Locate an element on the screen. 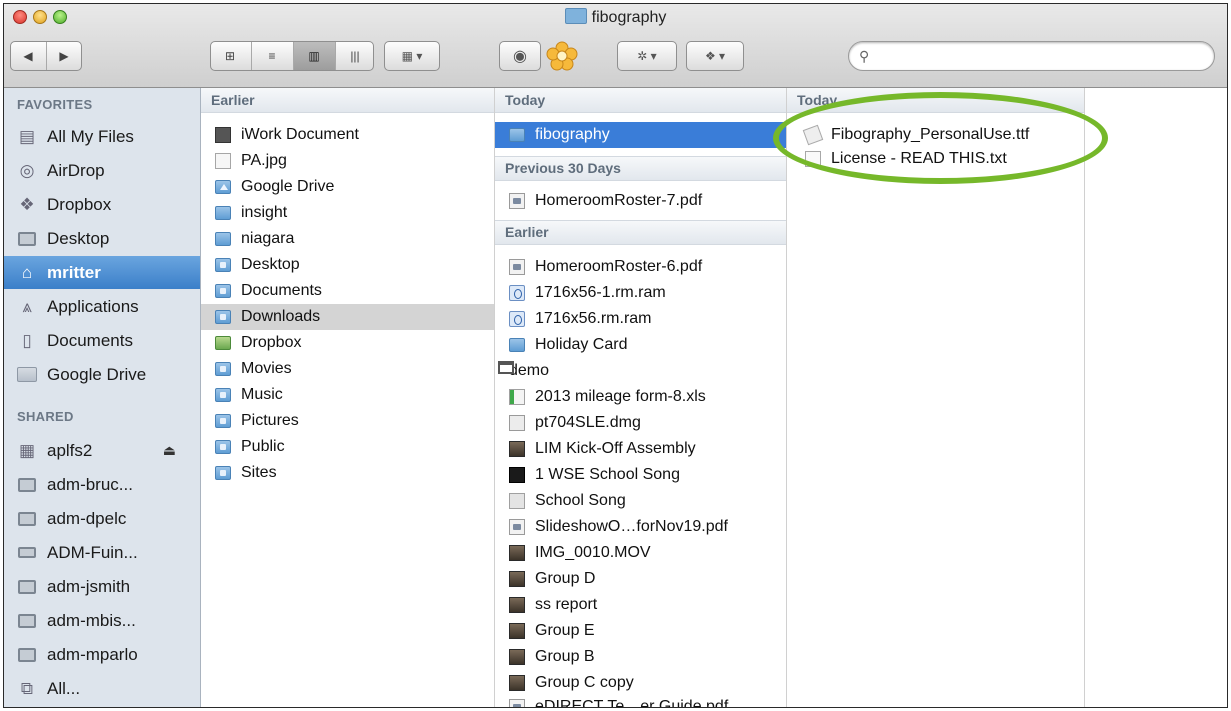  arrange-button: ▦ ▾ is located at coordinates (412, 56).